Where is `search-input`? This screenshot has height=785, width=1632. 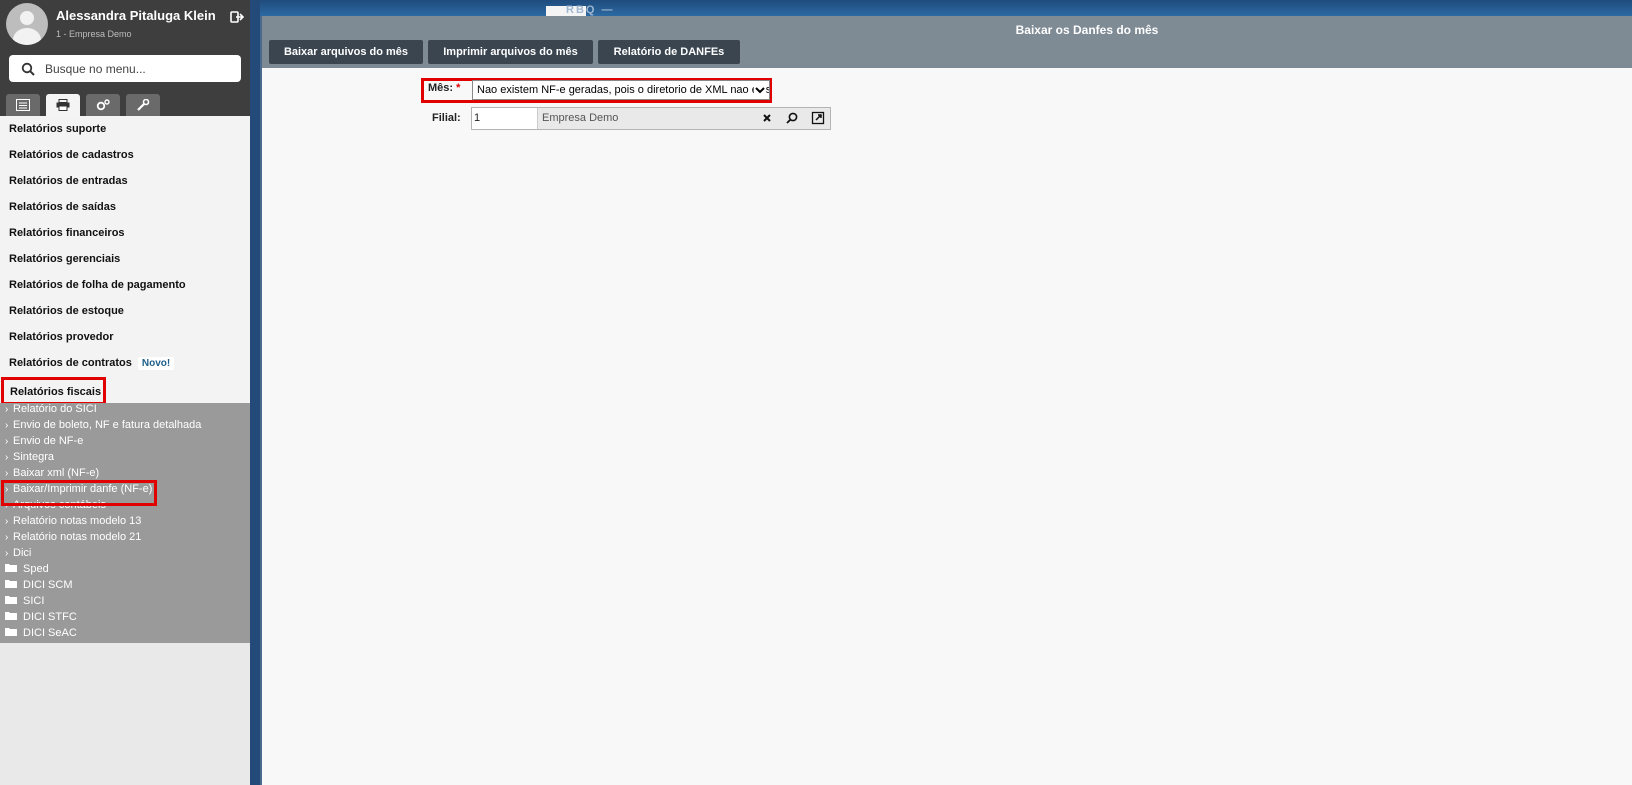
search-input is located at coordinates (140, 68).